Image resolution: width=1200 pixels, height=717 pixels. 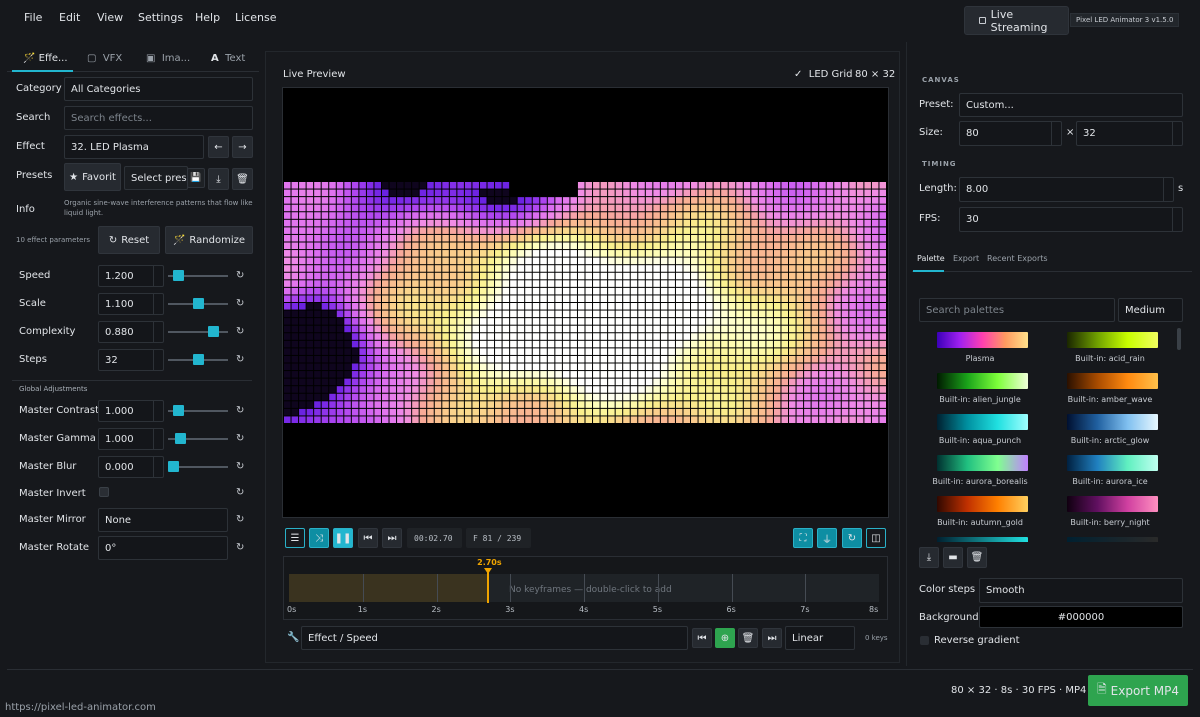 I want to click on tab-text: A Text, so click(x=228, y=58).